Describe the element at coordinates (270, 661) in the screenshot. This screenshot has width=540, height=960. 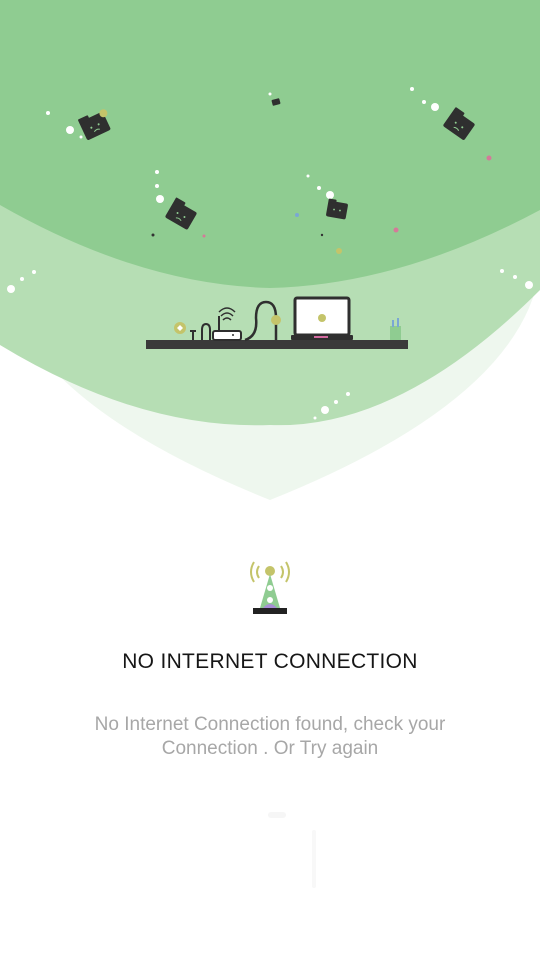
I see `page-title: NO INTERNET CONNECTION` at that location.